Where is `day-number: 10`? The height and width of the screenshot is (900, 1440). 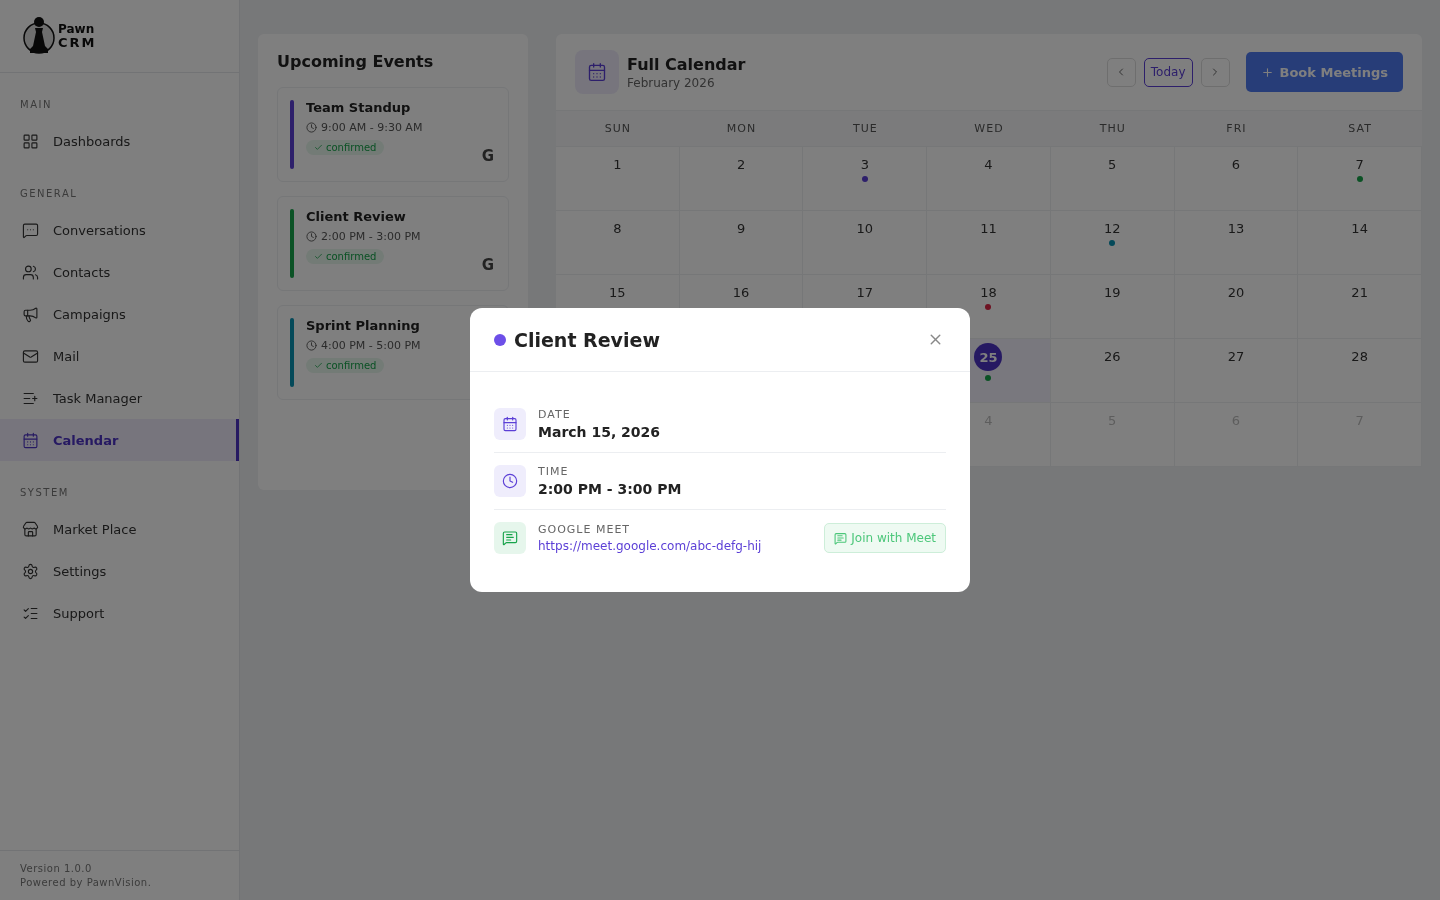
day-number: 10 is located at coordinates (865, 228).